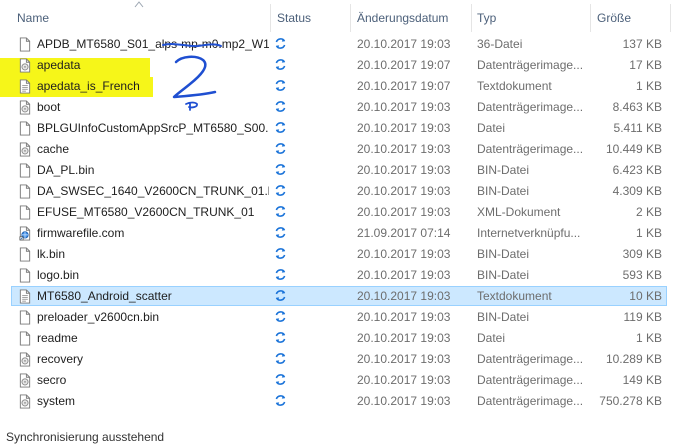  Describe the element at coordinates (614, 18) in the screenshot. I see `column-size: Größe` at that location.